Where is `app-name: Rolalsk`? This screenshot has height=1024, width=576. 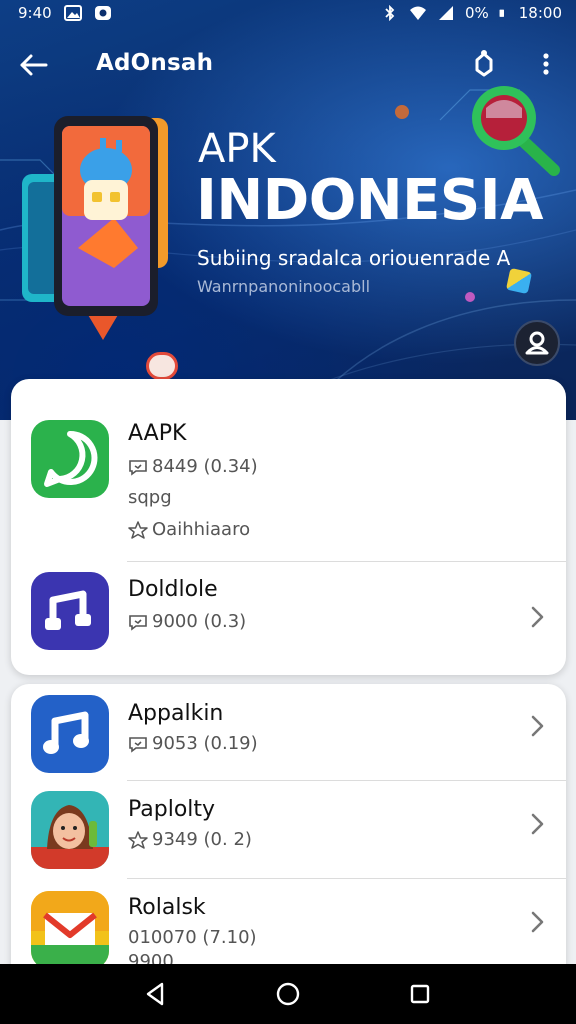 app-name: Rolalsk is located at coordinates (167, 907).